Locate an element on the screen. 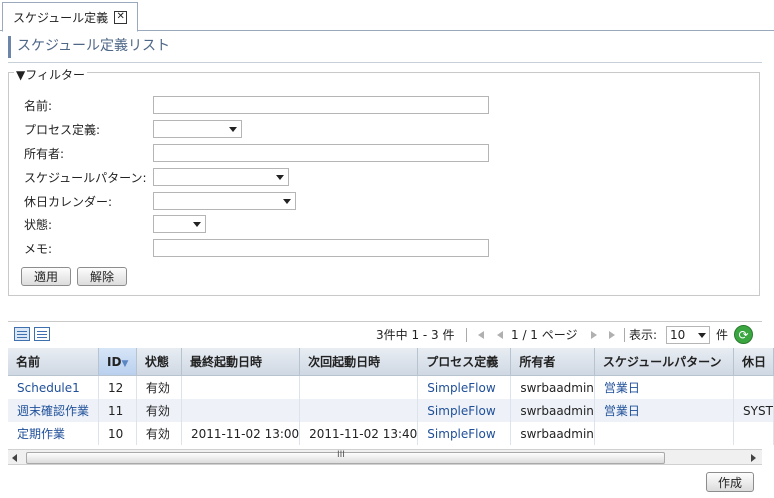 The height and width of the screenshot is (498, 774). column-header-process: プロセス定義 is located at coordinates (464, 362).